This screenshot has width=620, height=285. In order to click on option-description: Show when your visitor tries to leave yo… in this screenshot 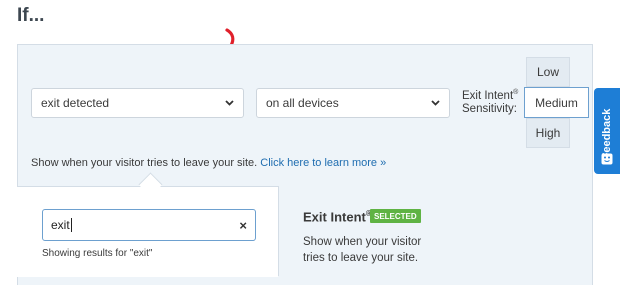, I will do `click(362, 250)`.